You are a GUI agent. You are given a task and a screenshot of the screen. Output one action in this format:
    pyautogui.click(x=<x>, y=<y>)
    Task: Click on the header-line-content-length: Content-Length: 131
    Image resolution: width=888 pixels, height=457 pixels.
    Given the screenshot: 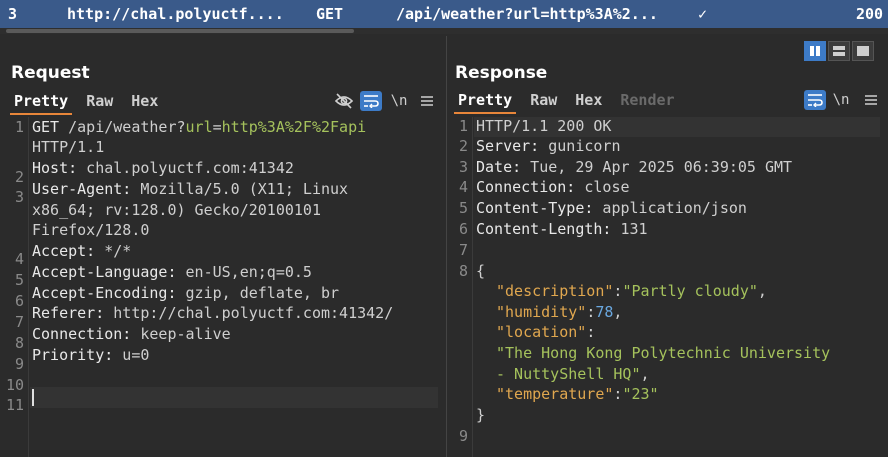 What is the action you would take?
    pyautogui.click(x=562, y=229)
    